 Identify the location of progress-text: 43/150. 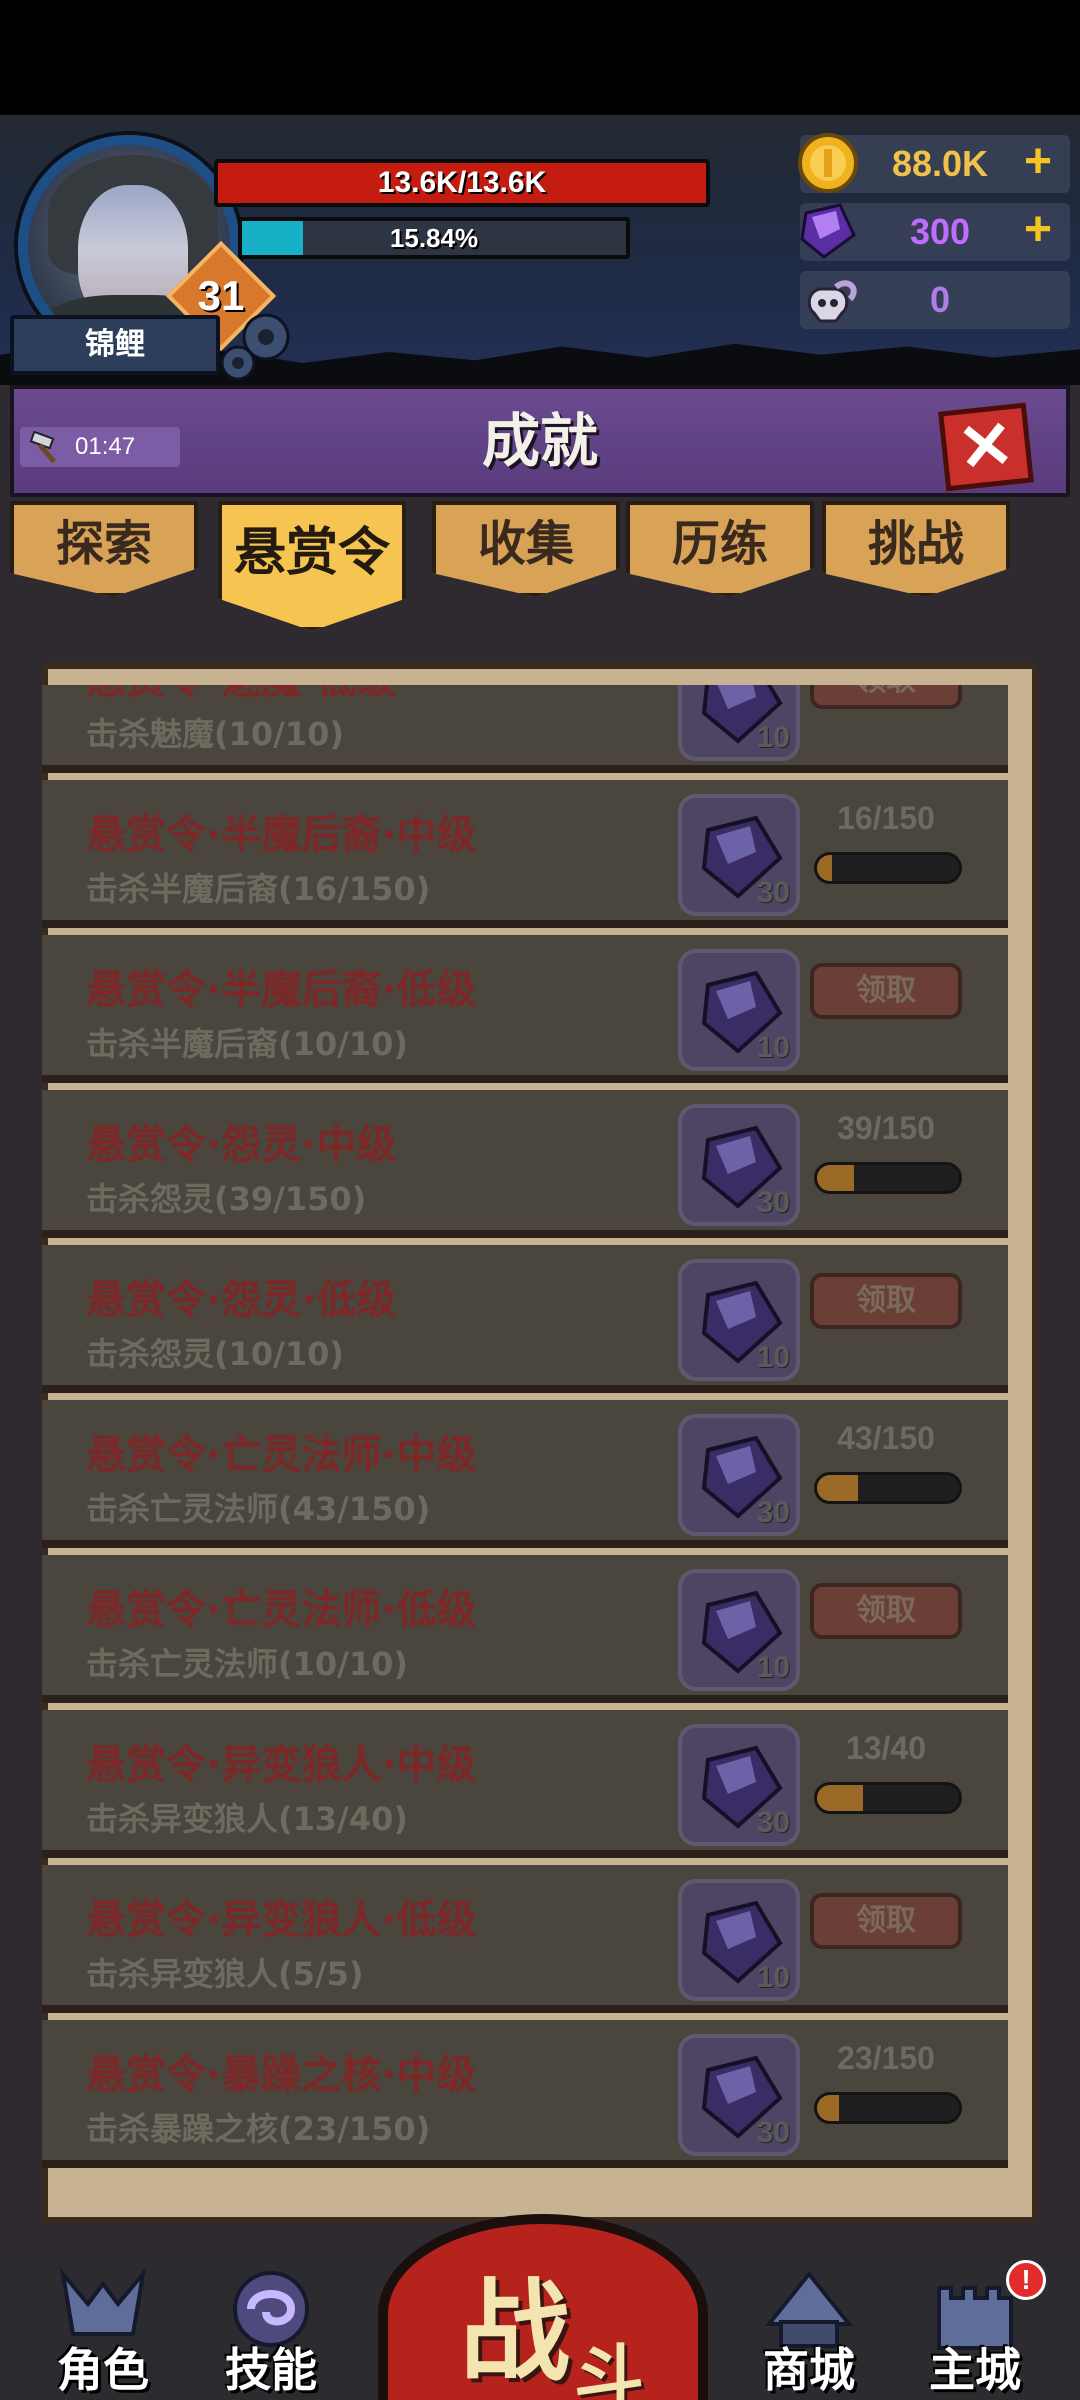
(886, 1438).